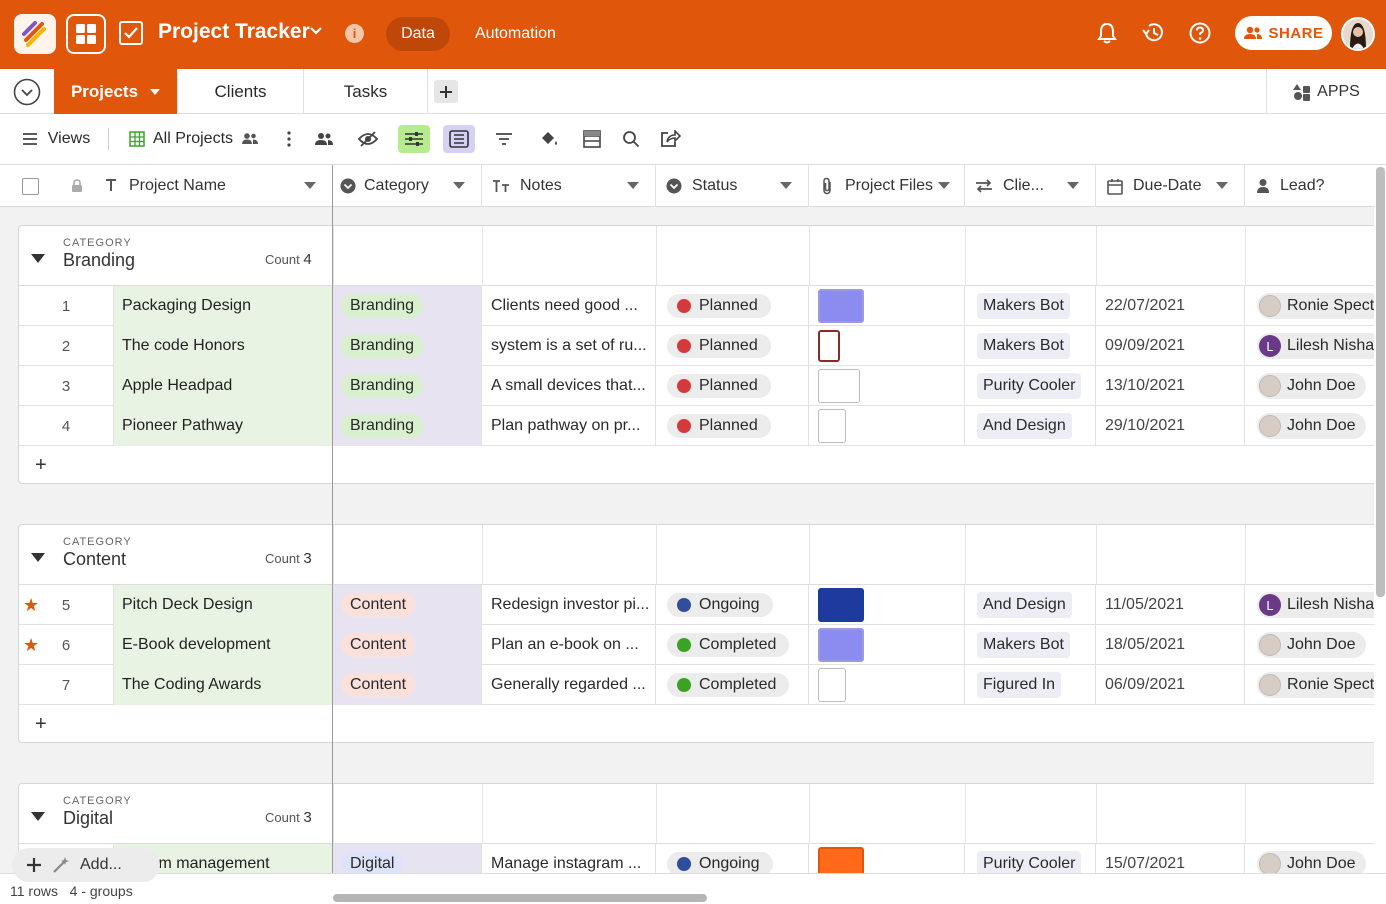 Image resolution: width=1386 pixels, height=904 pixels. Describe the element at coordinates (1310, 186) in the screenshot. I see `header-lead: Lead?` at that location.